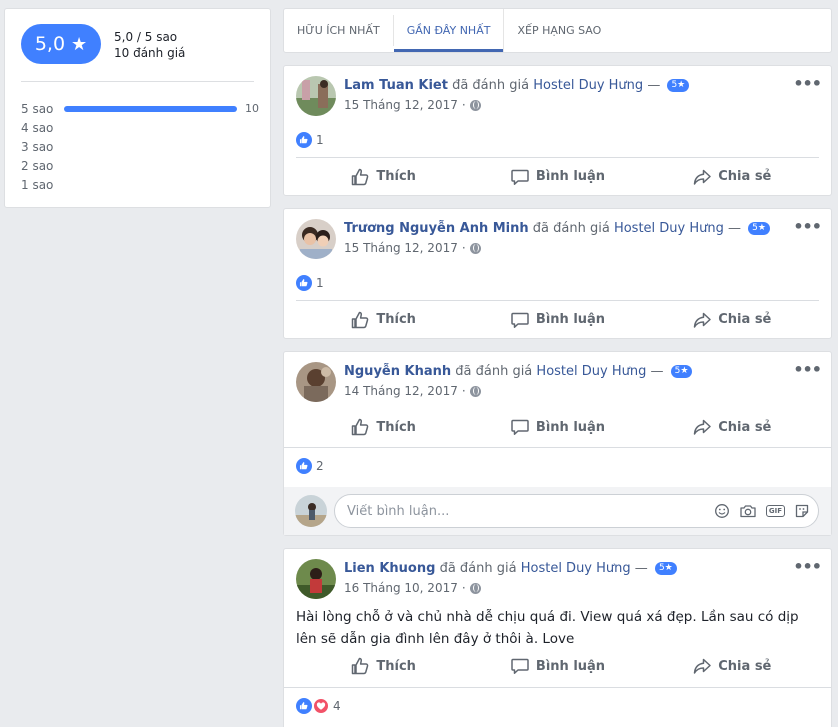 The image size is (838, 727). I want to click on comment-input-box: GIF, so click(576, 511).